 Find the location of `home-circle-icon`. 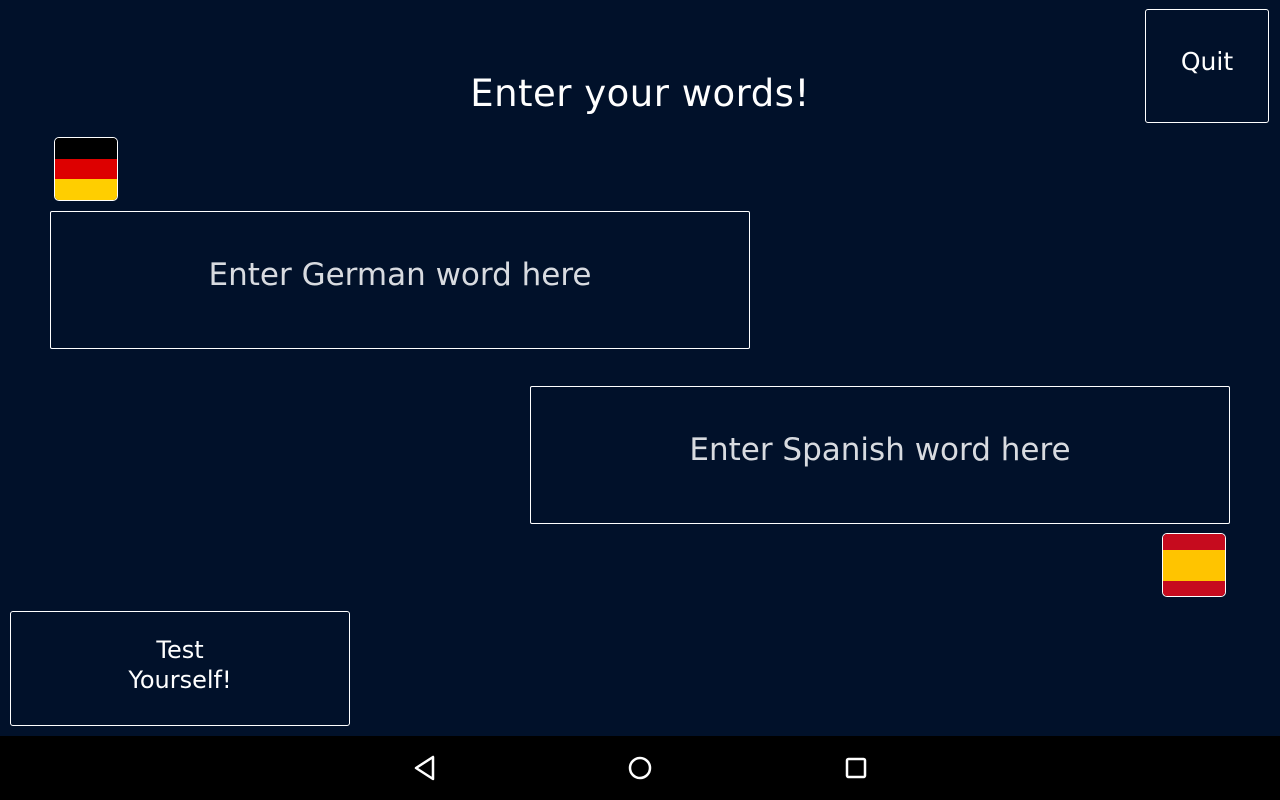

home-circle-icon is located at coordinates (640, 768).